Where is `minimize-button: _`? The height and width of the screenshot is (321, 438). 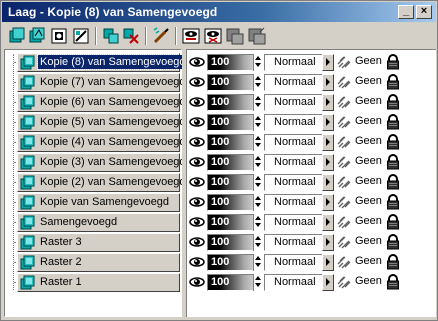
minimize-button: _ is located at coordinates (406, 12).